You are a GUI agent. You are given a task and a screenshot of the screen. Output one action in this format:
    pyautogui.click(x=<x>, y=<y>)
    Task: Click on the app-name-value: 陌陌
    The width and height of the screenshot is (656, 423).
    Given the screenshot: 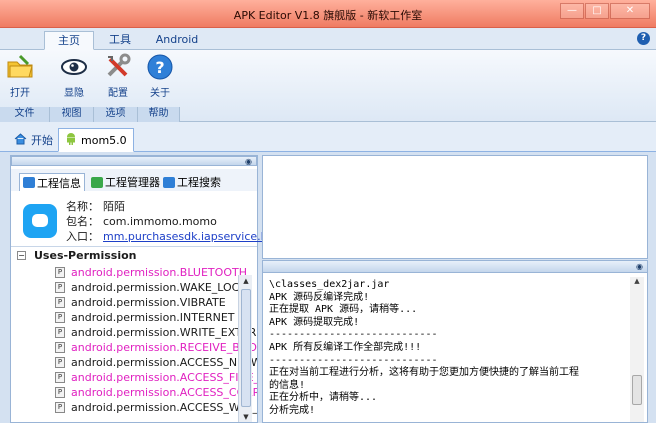 What is the action you would take?
    pyautogui.click(x=114, y=206)
    